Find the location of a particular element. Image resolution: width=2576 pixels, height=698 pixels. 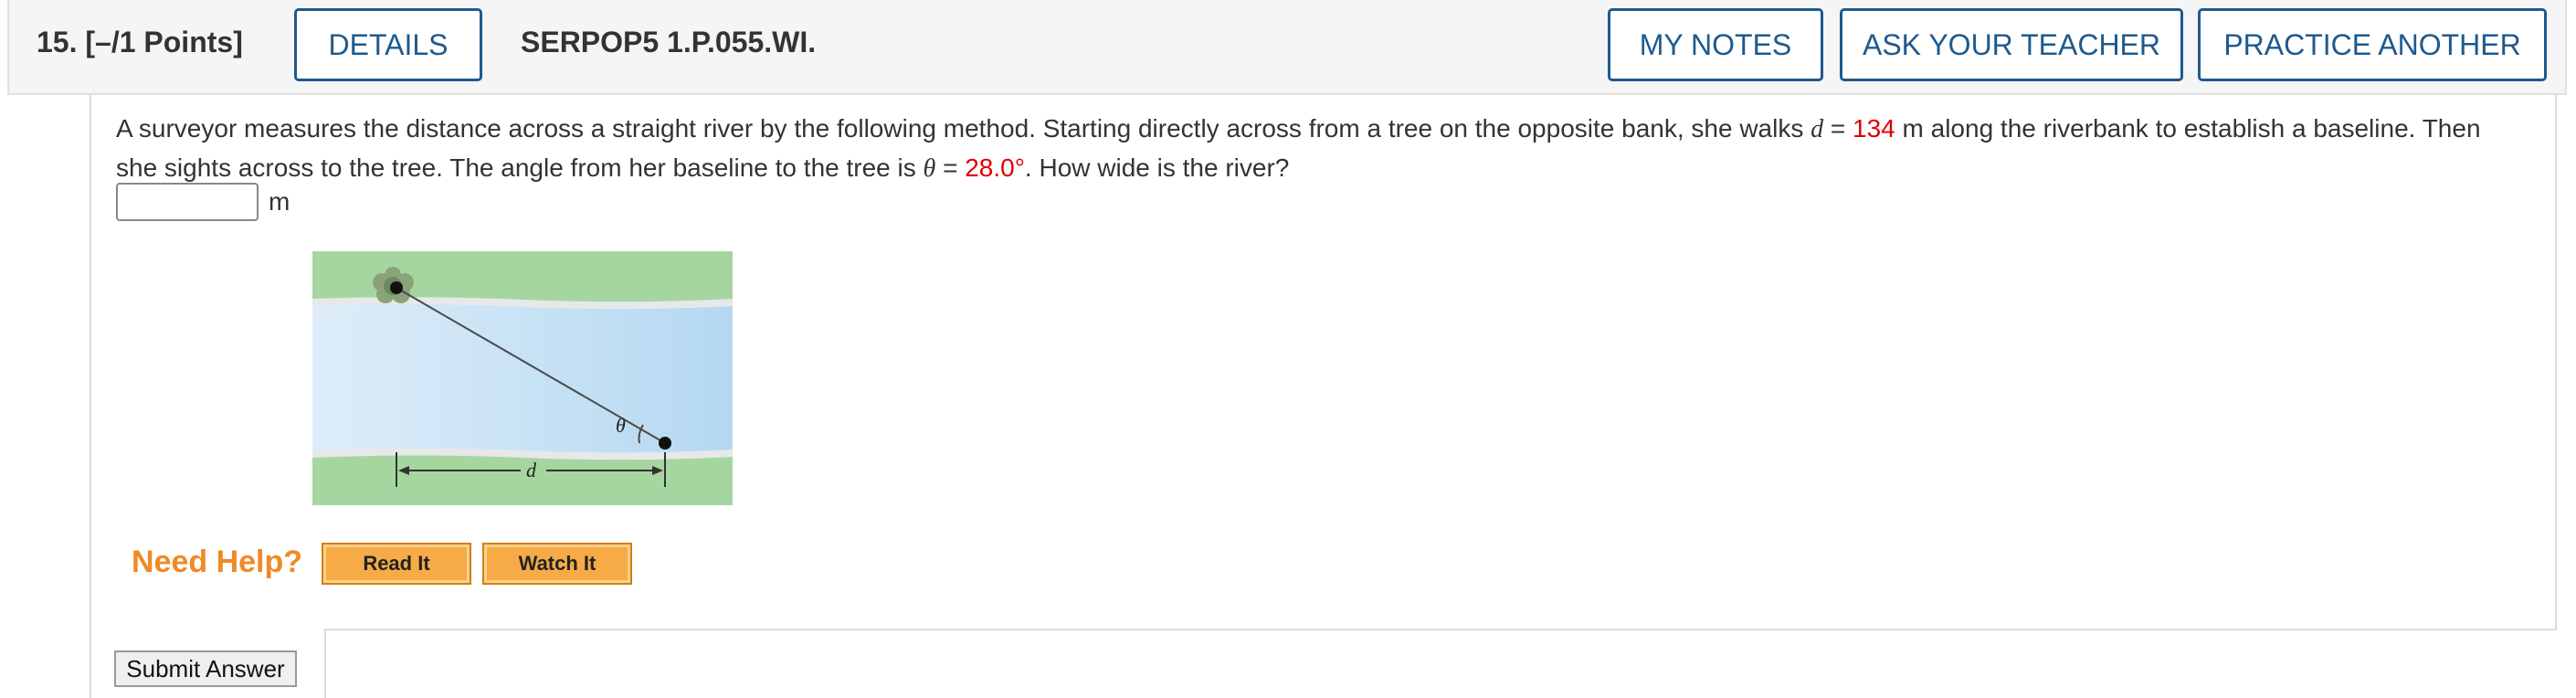

tree-point is located at coordinates (396, 288).